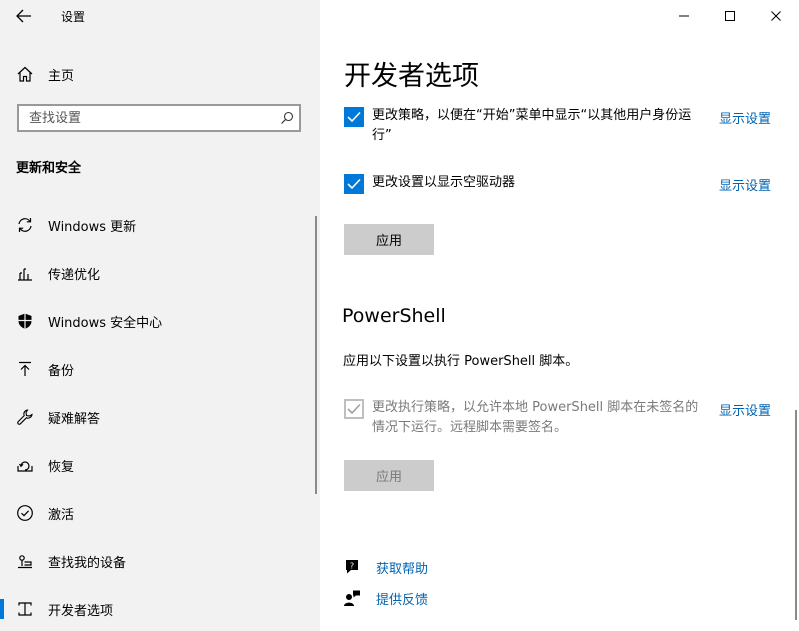  Describe the element at coordinates (389, 239) in the screenshot. I see `apply-button: 应用` at that location.